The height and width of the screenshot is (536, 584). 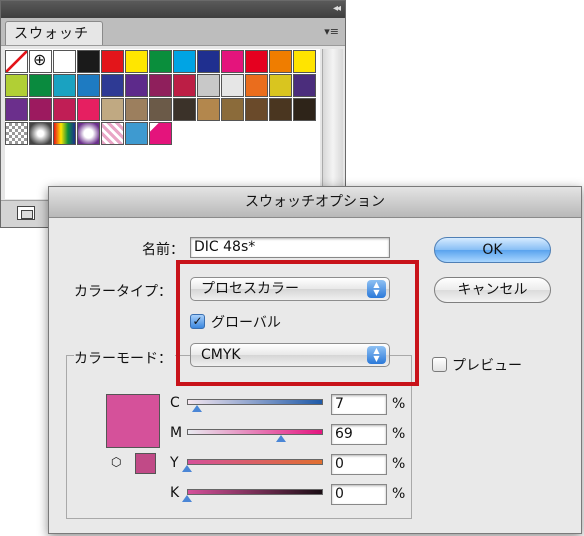 I want to click on swatch-scrollbar, so click(x=332, y=124).